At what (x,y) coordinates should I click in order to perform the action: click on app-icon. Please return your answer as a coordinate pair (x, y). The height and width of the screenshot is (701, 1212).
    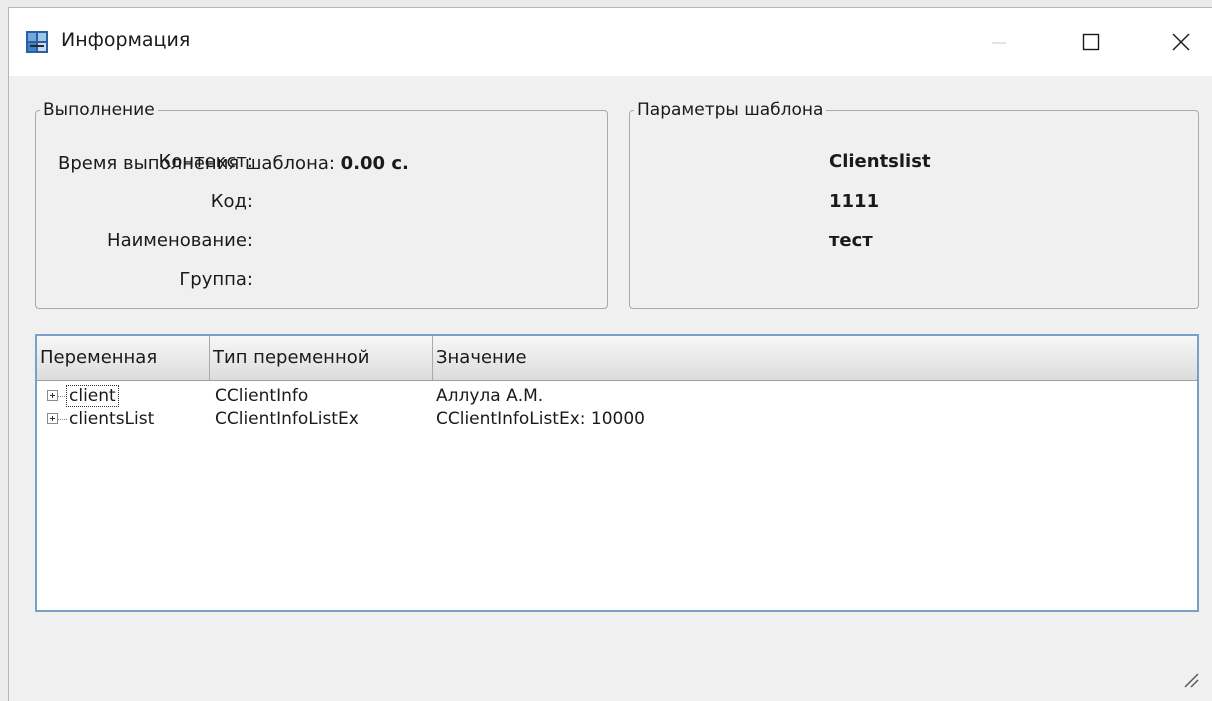
    Looking at the image, I should click on (37, 42).